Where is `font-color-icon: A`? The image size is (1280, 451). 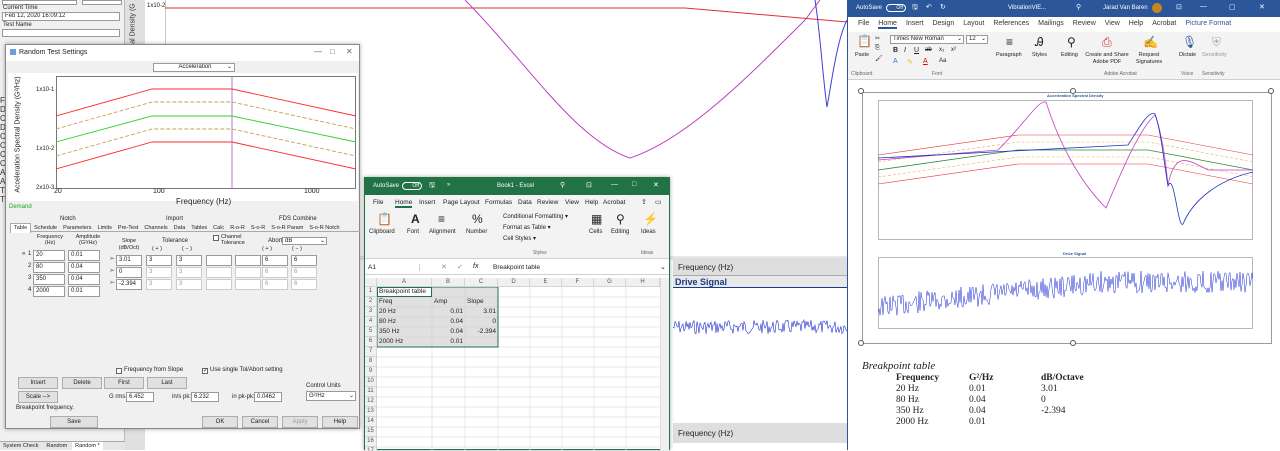 font-color-icon: A is located at coordinates (925, 61).